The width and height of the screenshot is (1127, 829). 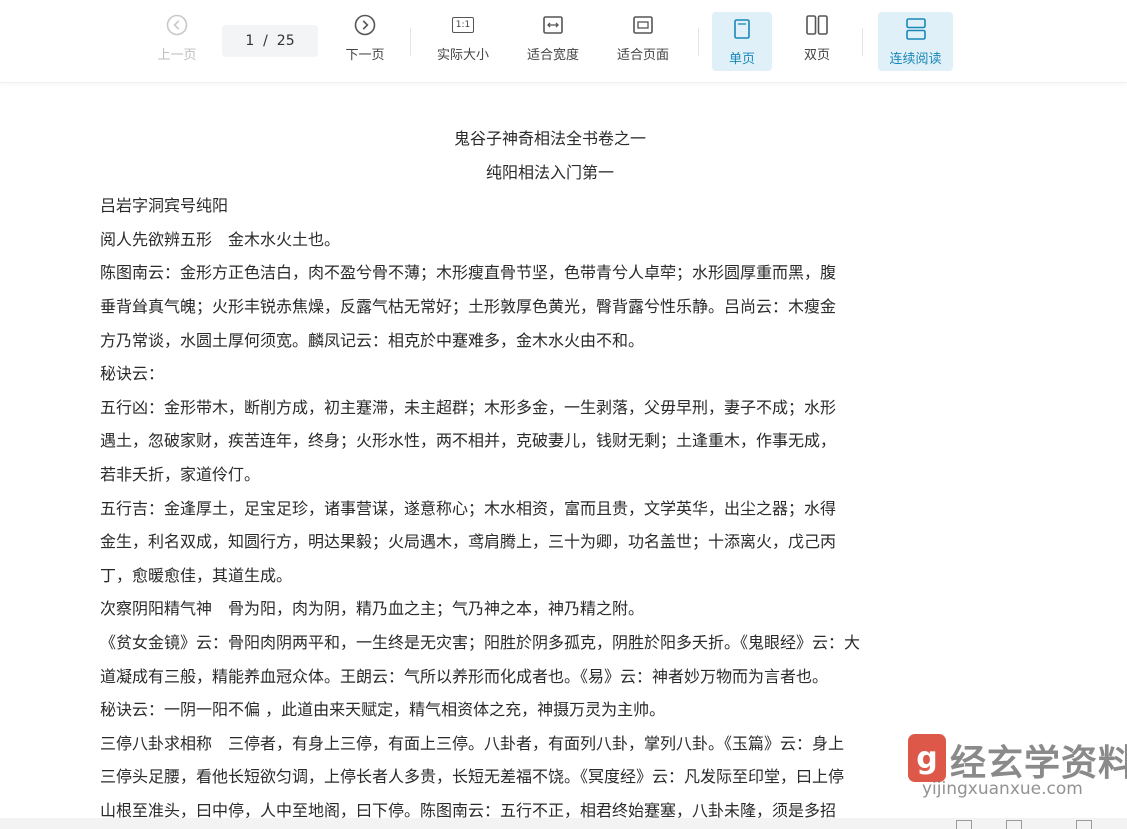 I want to click on page-indicator: 1 / 25, so click(x=270, y=41).